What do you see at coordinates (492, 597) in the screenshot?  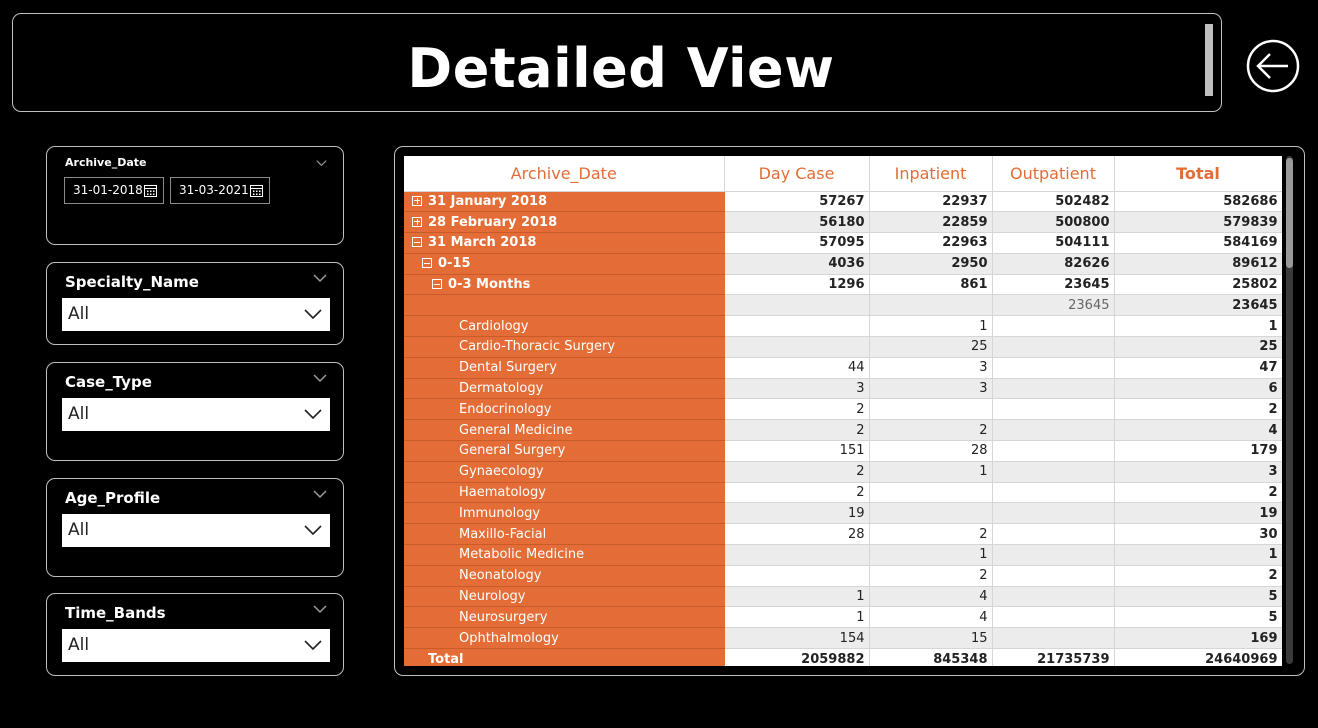 I see `row-label: Neurology` at bounding box center [492, 597].